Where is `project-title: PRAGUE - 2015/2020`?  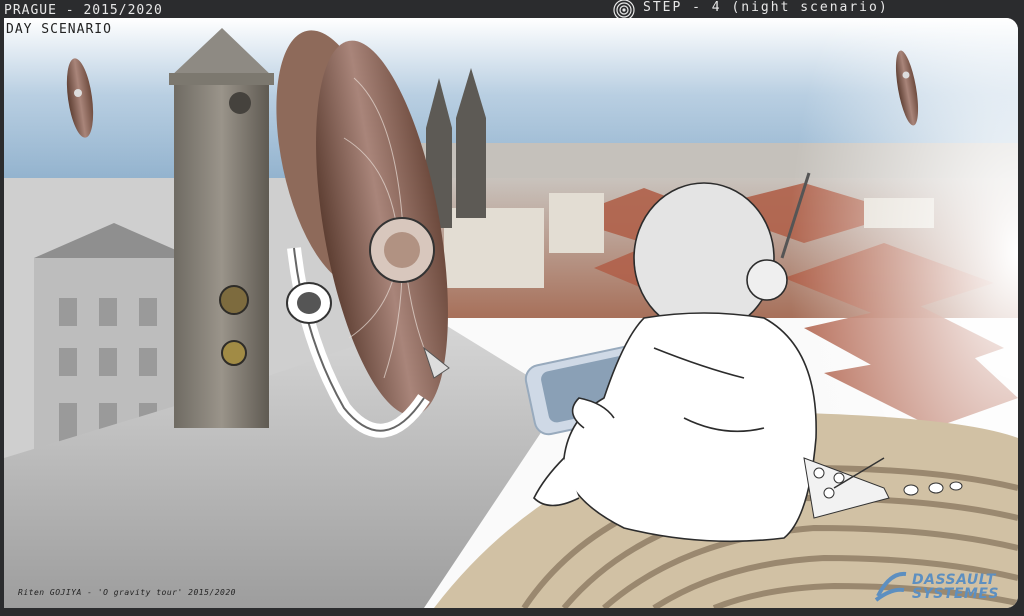 project-title: PRAGUE - 2015/2020 is located at coordinates (83, 10).